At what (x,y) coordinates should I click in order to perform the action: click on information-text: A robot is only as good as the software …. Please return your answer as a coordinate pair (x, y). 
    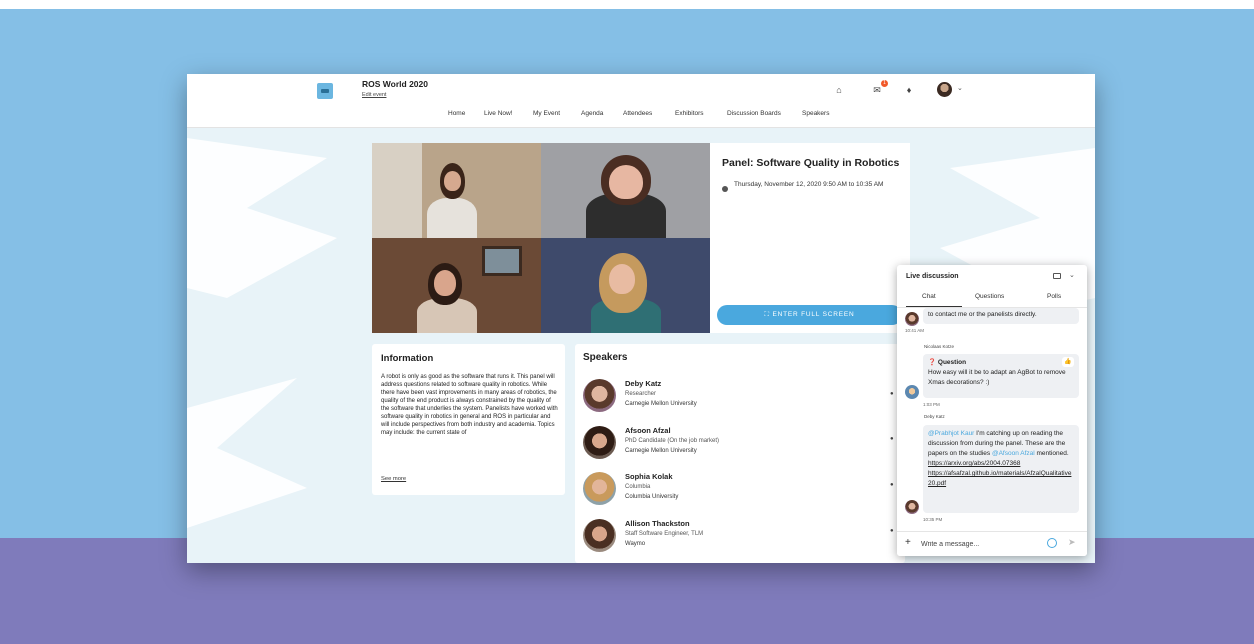
    Looking at the image, I should click on (469, 405).